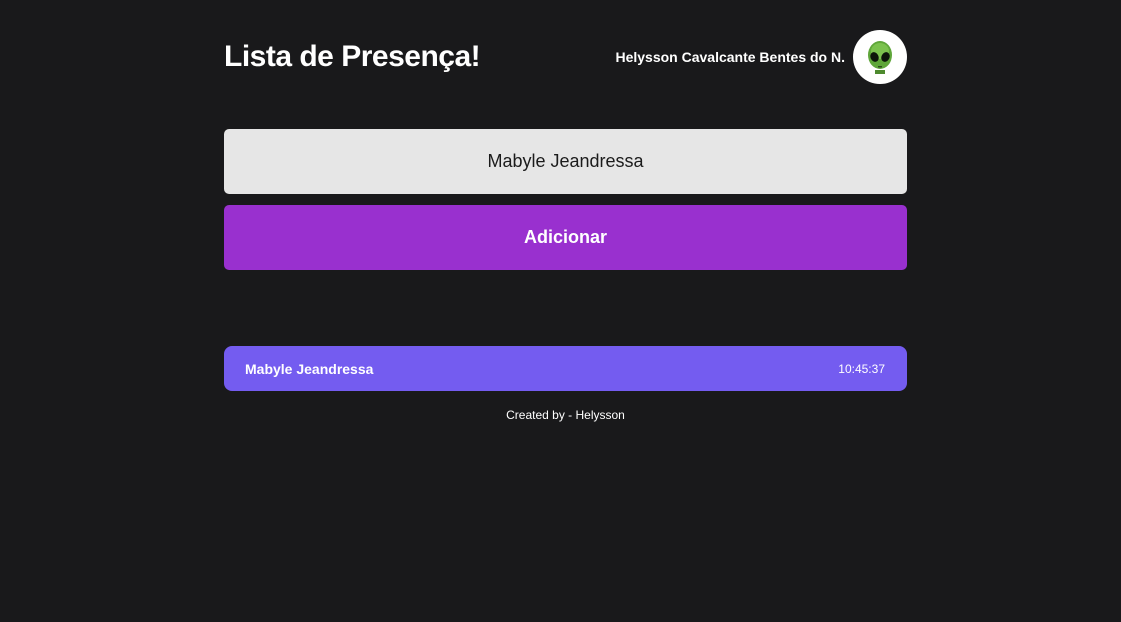  Describe the element at coordinates (565, 415) in the screenshot. I see `footer-credit: Created by - Helysson` at that location.